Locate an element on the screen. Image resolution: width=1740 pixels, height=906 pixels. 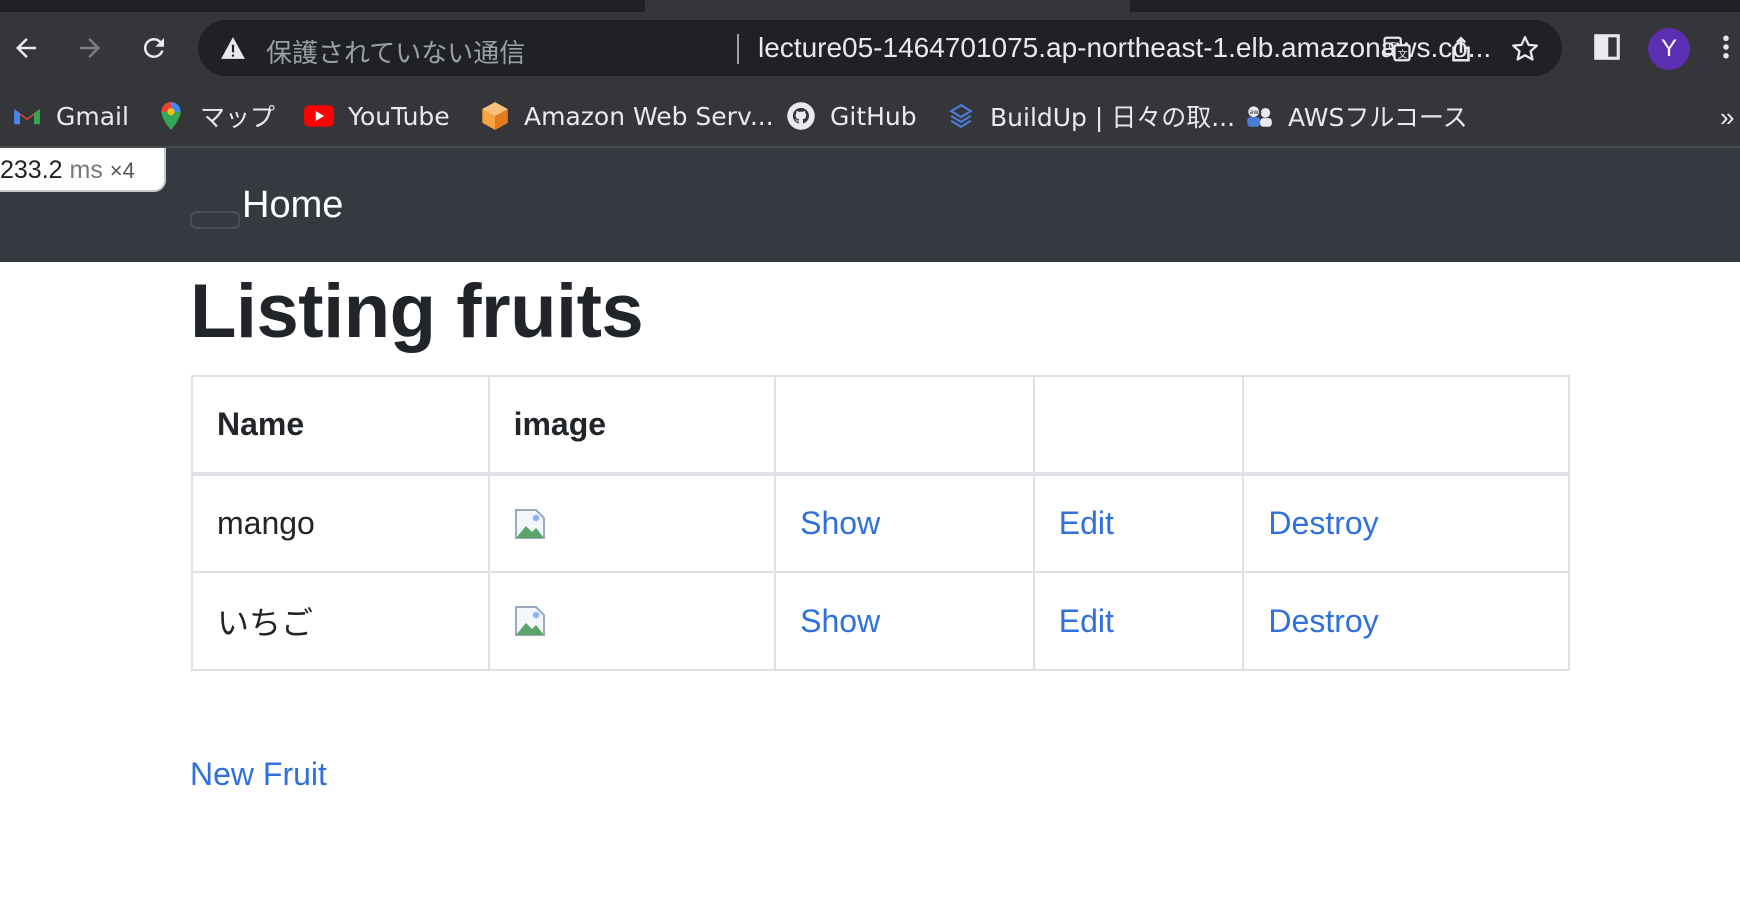
render-time-unit: ms is located at coordinates (86, 170).